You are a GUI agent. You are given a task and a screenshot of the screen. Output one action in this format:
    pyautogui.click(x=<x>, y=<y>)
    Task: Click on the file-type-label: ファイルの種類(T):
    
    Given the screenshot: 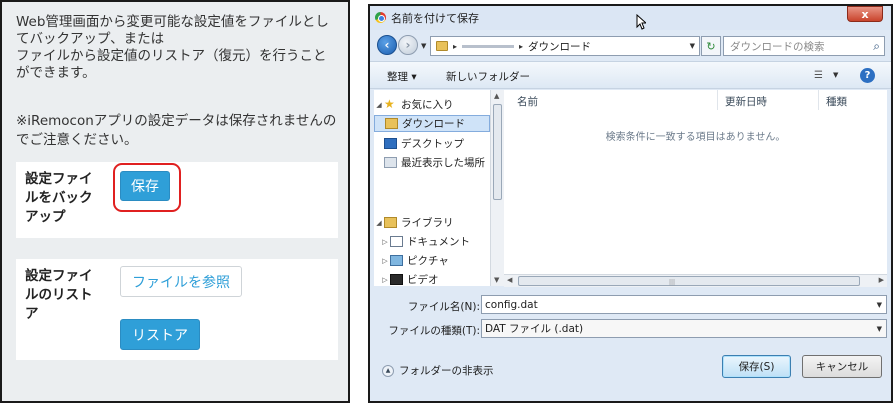 What is the action you would take?
    pyautogui.click(x=434, y=331)
    